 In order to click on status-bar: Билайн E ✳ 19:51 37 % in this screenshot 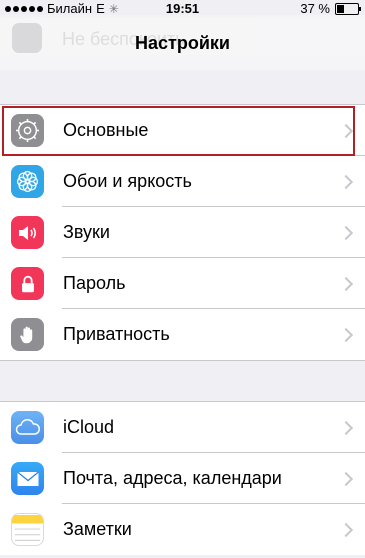, I will do `click(182, 9)`.